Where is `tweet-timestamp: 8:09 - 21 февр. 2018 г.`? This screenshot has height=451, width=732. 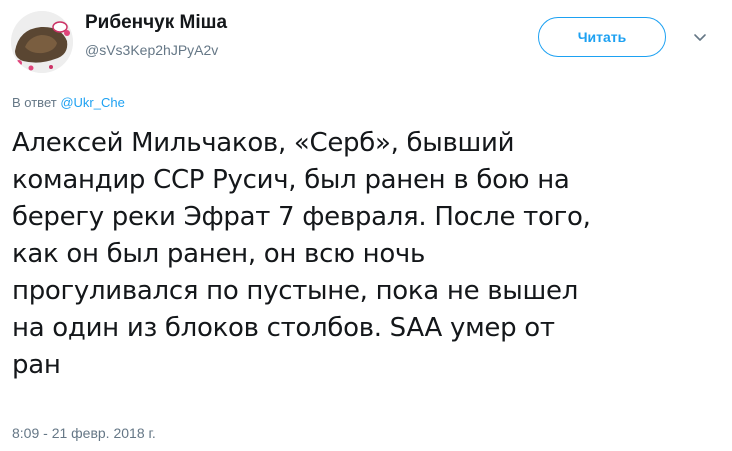 tweet-timestamp: 8:09 - 21 февр. 2018 г. is located at coordinates (84, 433).